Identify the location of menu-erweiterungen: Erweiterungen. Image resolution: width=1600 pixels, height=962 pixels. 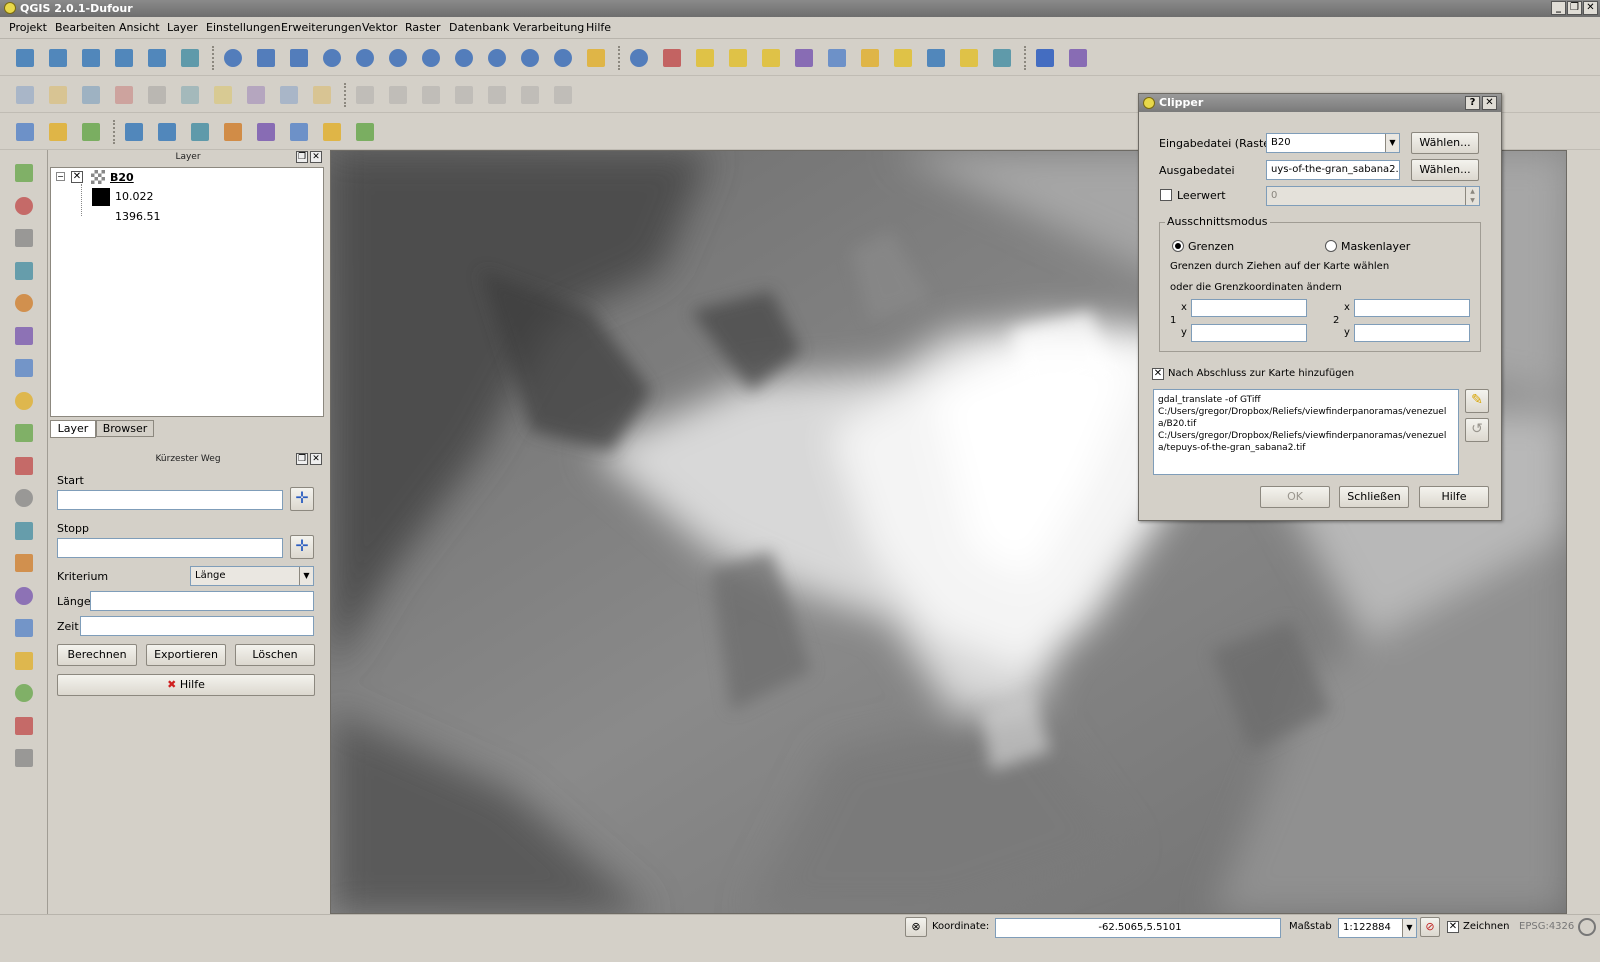
(321, 27).